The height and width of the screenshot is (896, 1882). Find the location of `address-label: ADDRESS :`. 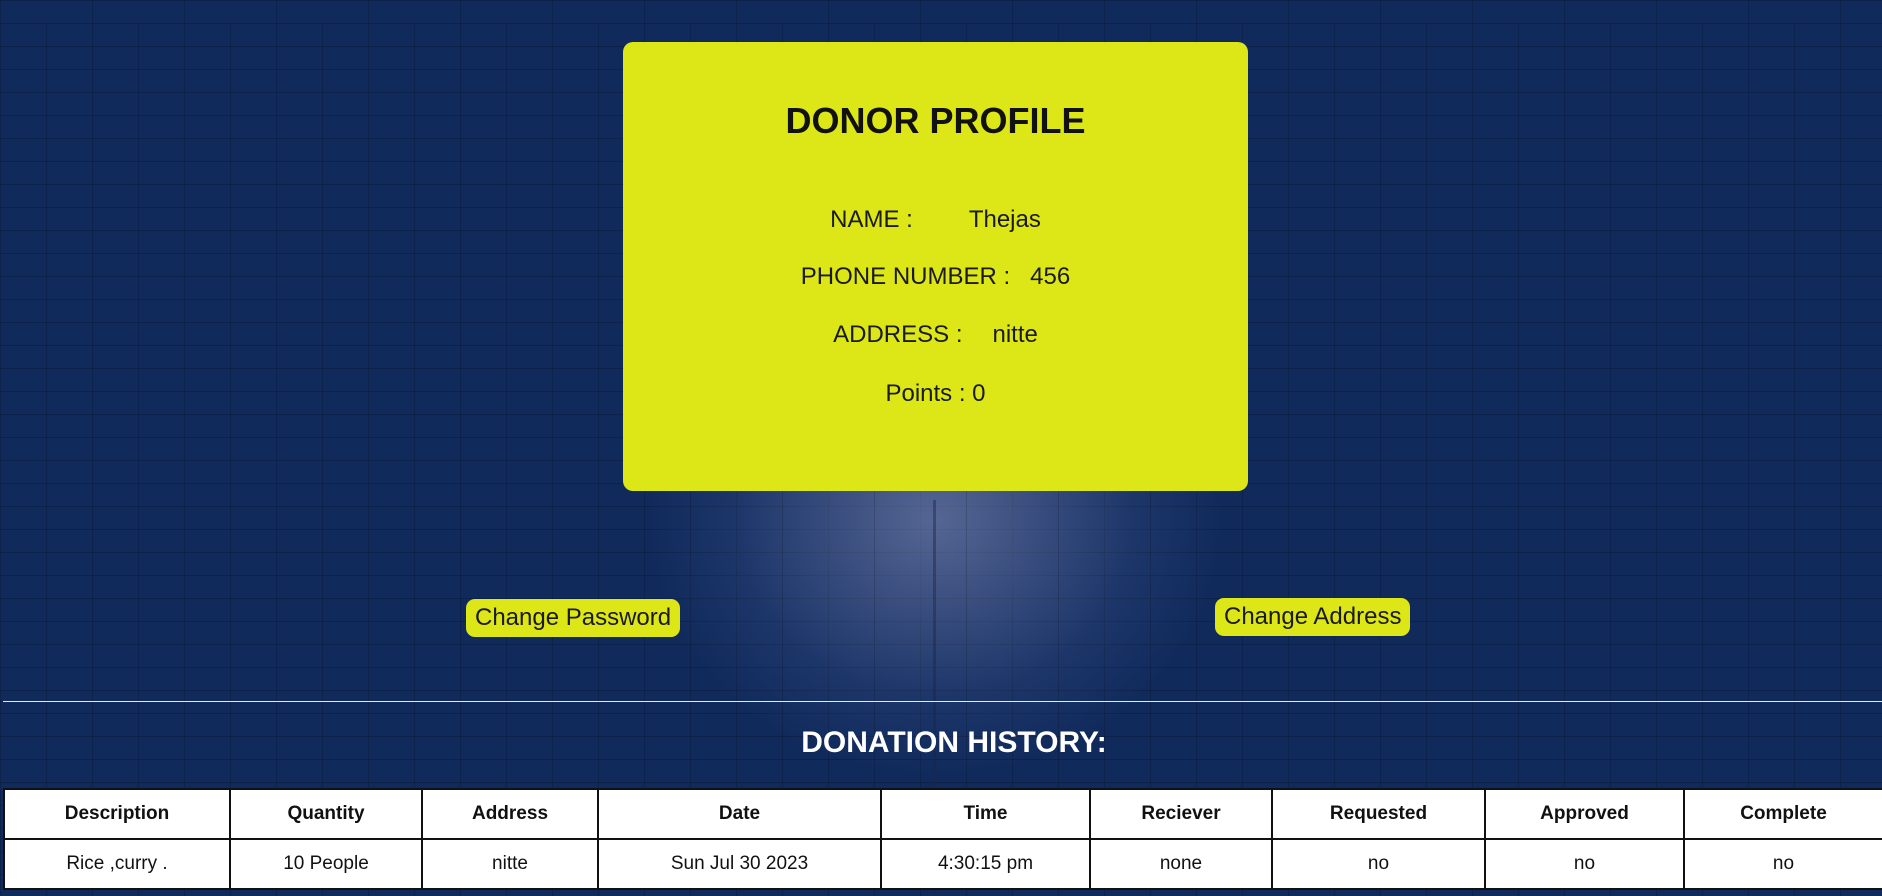

address-label: ADDRESS : is located at coordinates (898, 334).